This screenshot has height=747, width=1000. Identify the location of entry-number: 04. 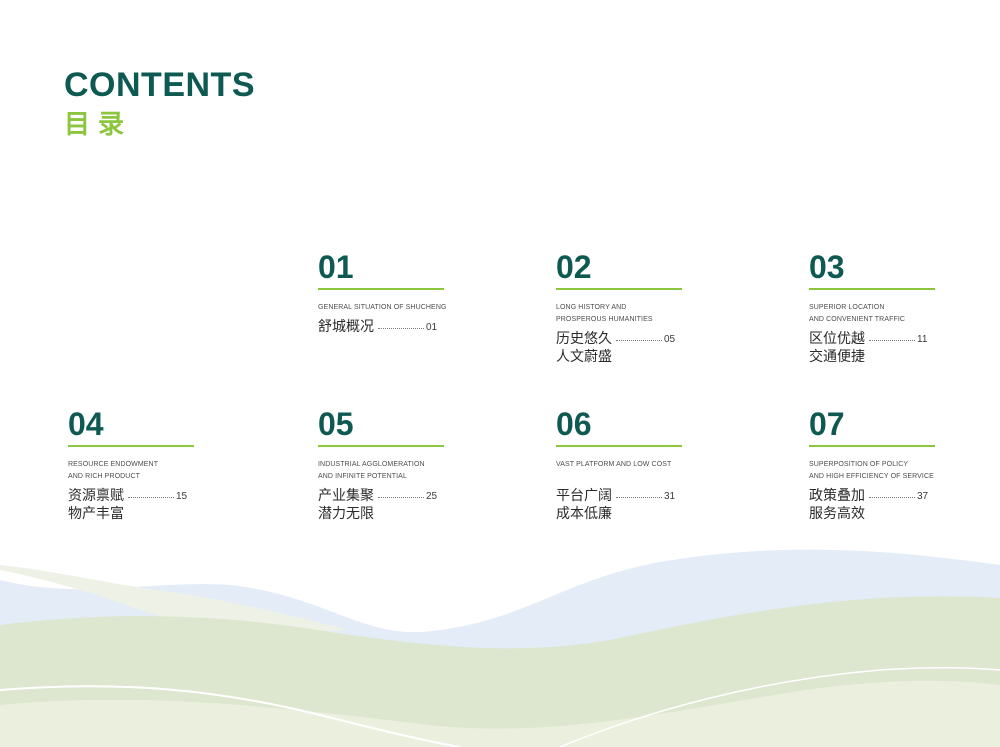
(86, 424).